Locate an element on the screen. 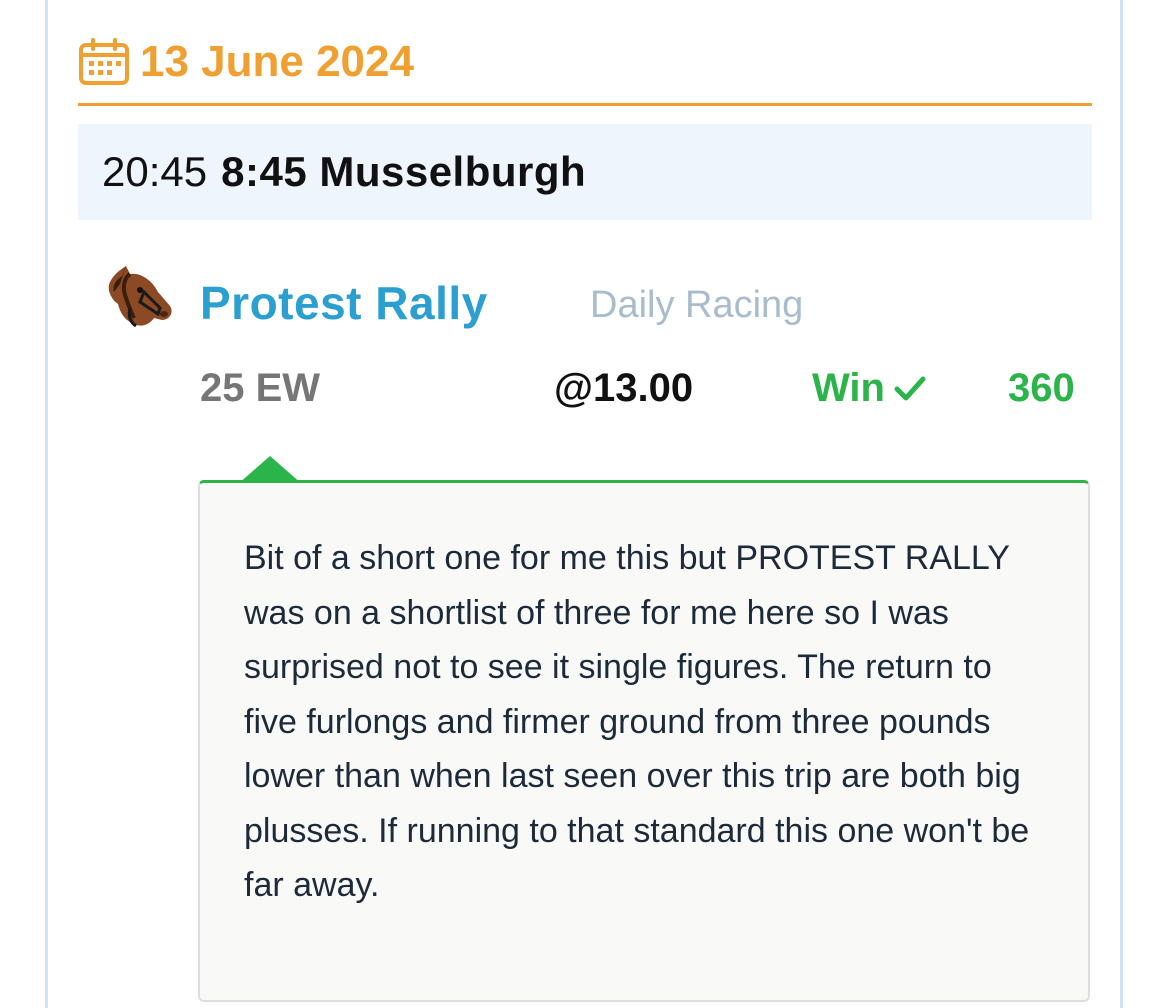 This screenshot has height=1008, width=1170. returns-value: 360 is located at coordinates (1041, 388).